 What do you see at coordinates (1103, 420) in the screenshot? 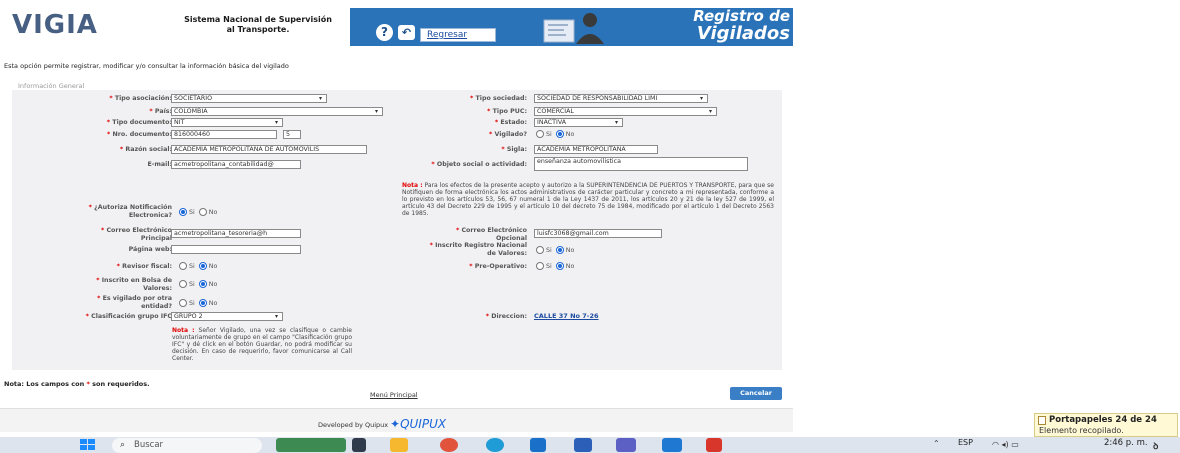
I see `notification-title: Portapapeles 24 de 24` at bounding box center [1103, 420].